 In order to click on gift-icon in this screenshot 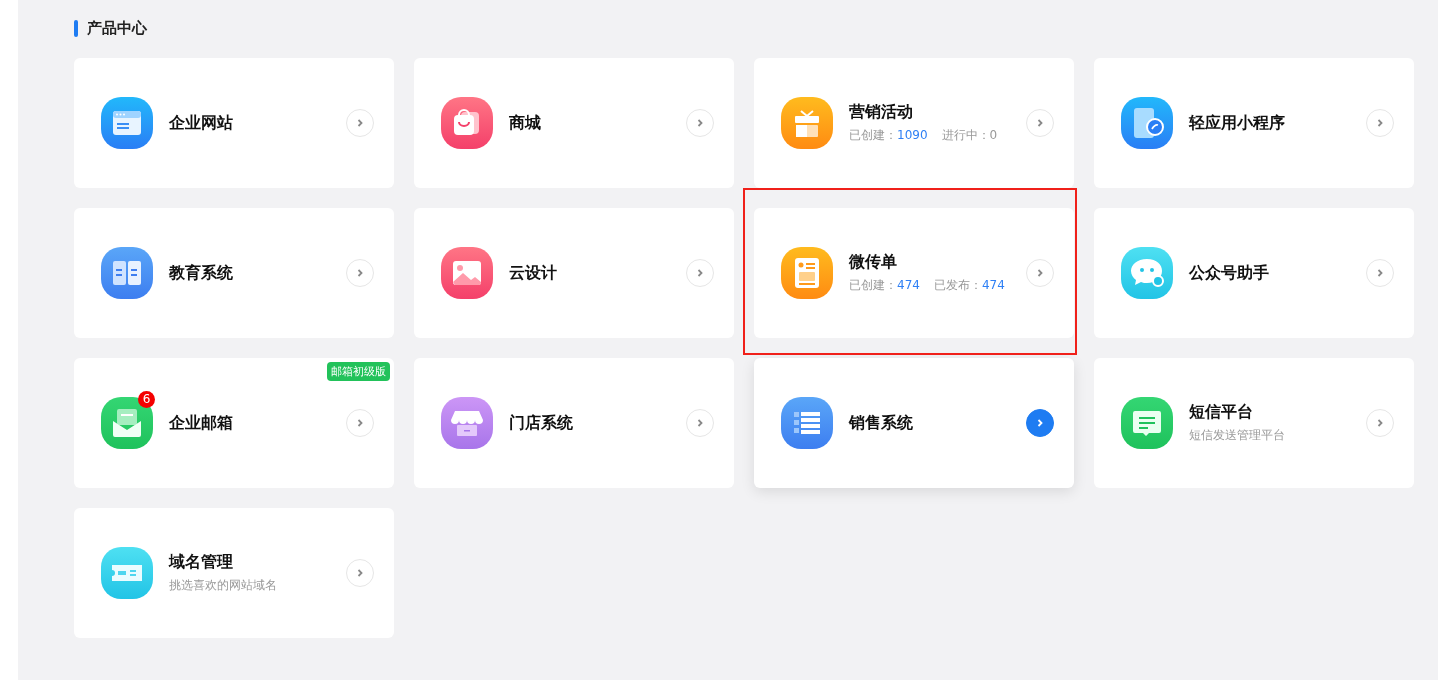, I will do `click(807, 123)`.